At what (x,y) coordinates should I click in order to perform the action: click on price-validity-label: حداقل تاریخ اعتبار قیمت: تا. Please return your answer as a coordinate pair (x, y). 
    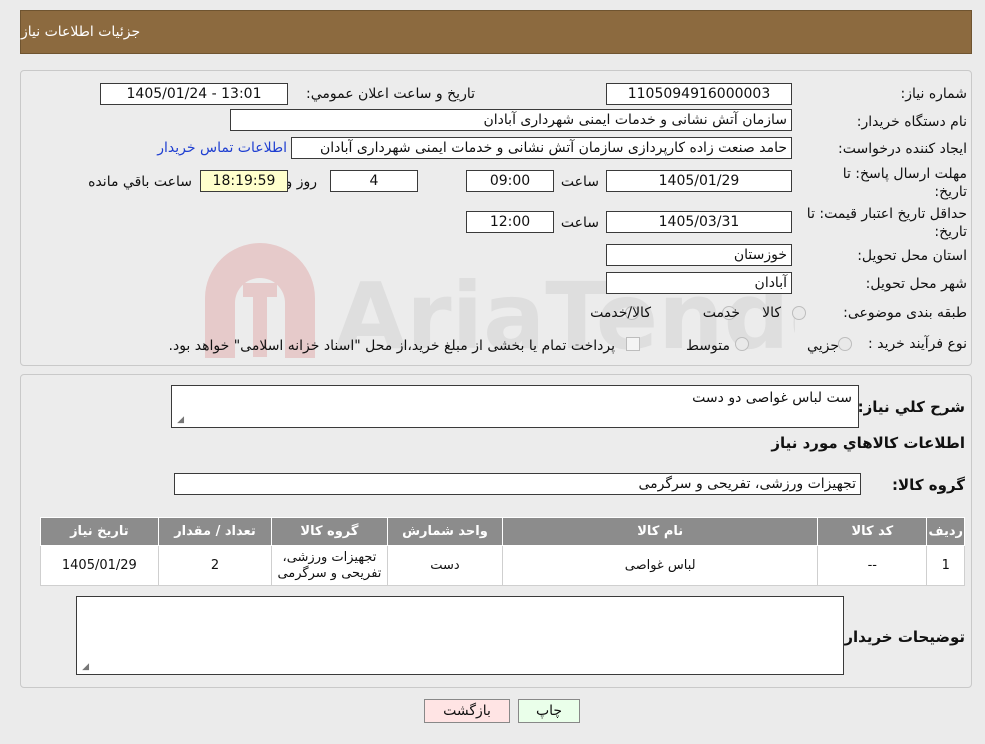
    Looking at the image, I should click on (886, 214).